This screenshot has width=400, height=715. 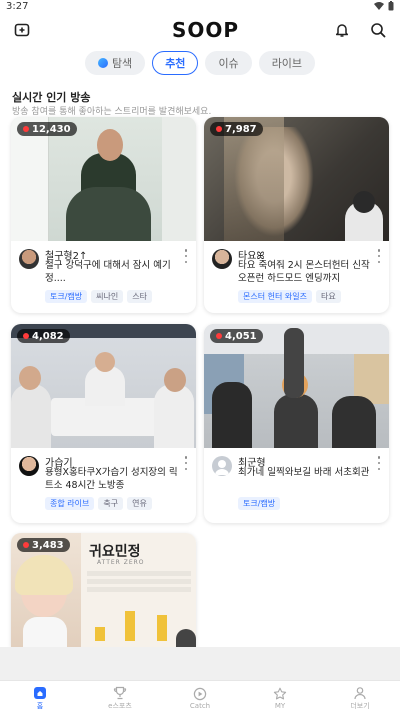 What do you see at coordinates (121, 562) in the screenshot?
I see `overlay-subtitle: ATTER ZERO` at bounding box center [121, 562].